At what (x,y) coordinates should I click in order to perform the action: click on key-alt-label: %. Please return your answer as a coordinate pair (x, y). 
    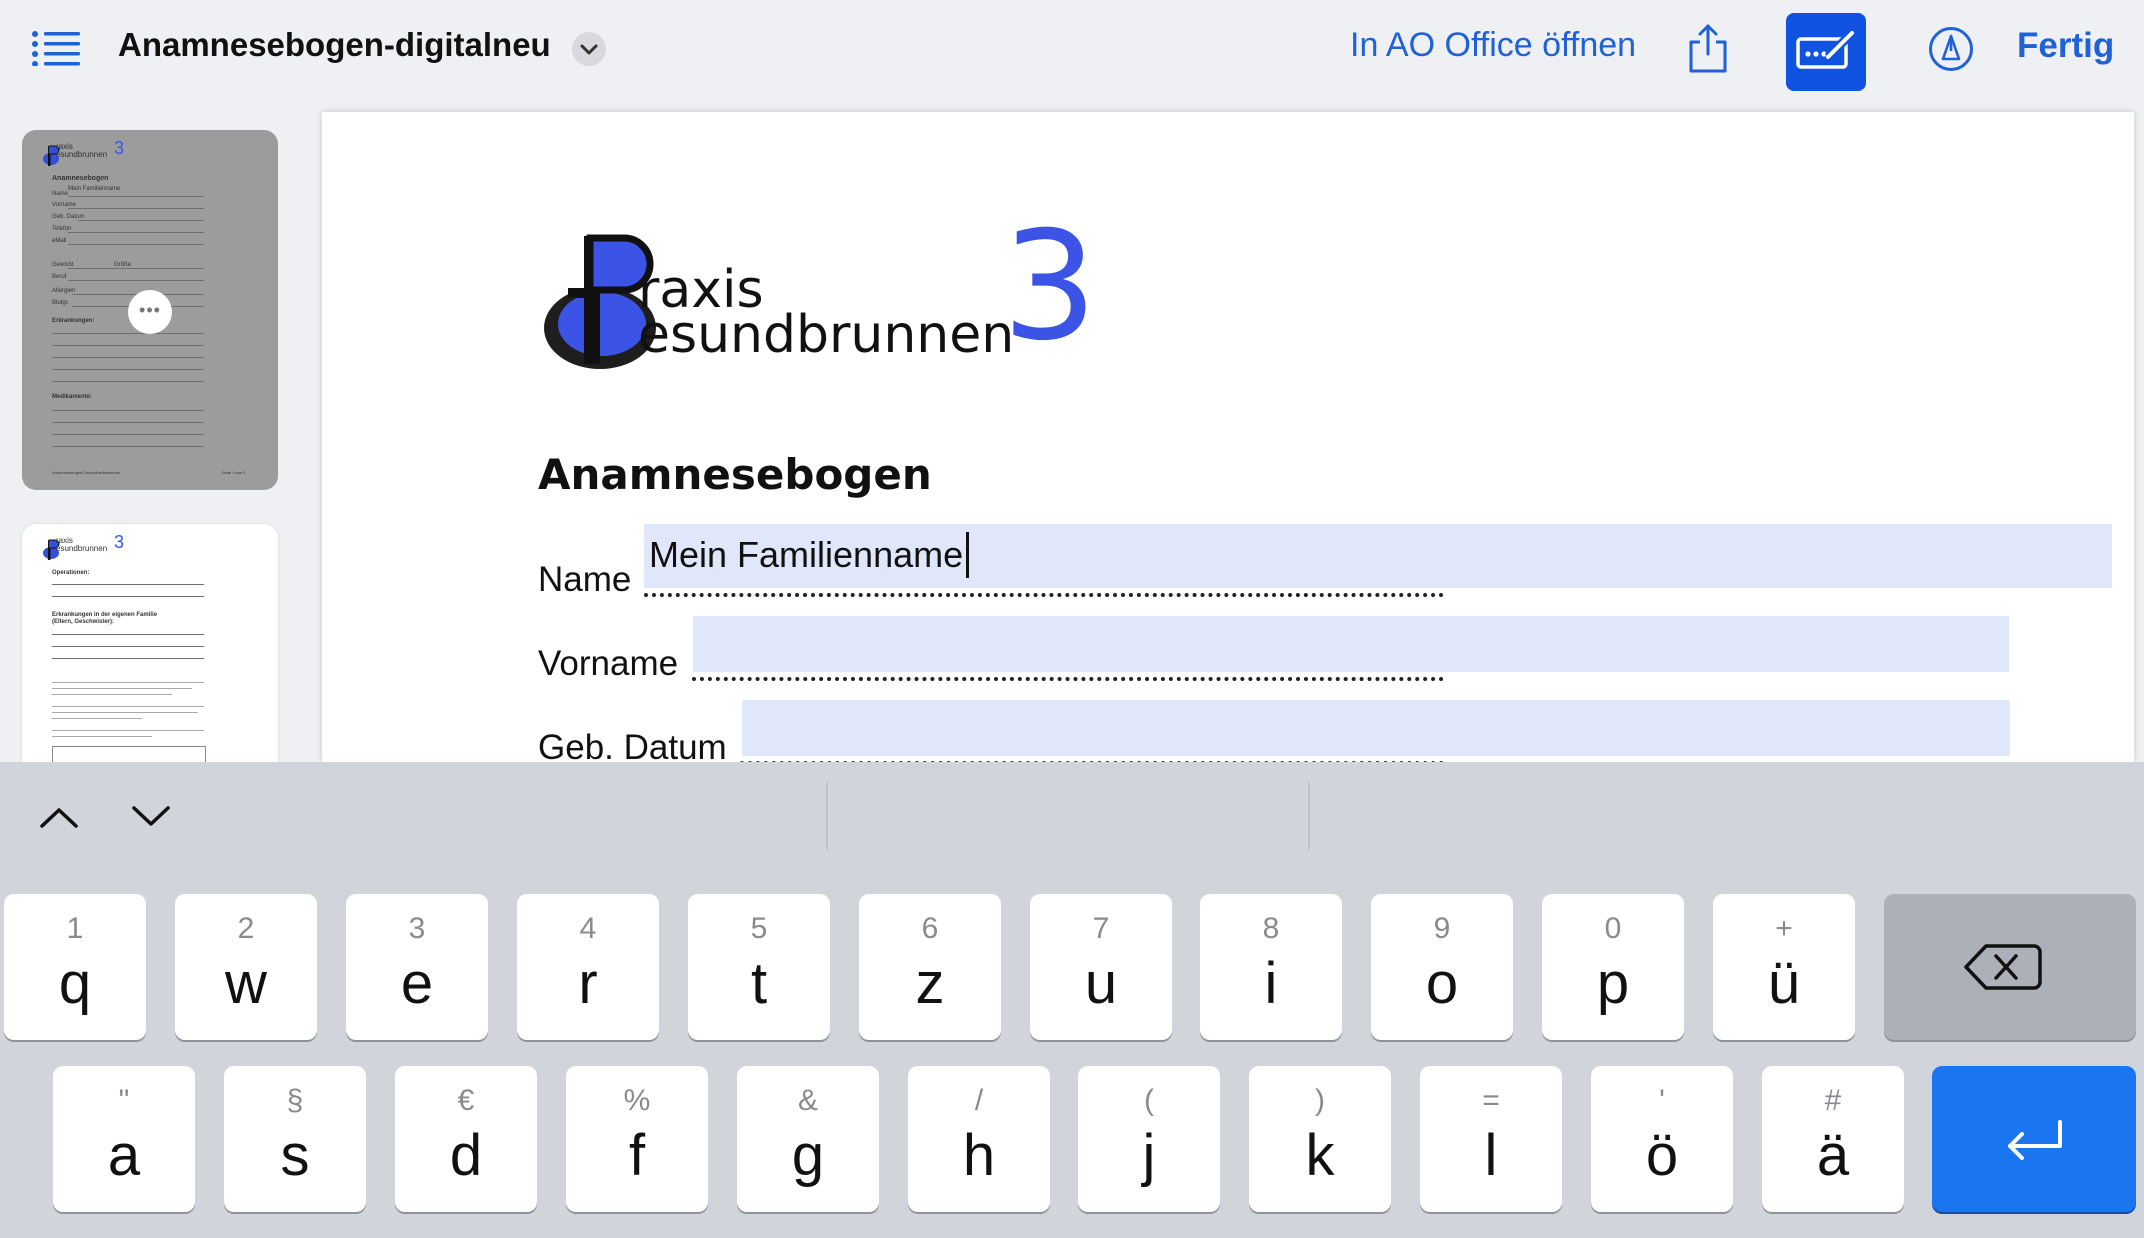
    Looking at the image, I should click on (637, 1100).